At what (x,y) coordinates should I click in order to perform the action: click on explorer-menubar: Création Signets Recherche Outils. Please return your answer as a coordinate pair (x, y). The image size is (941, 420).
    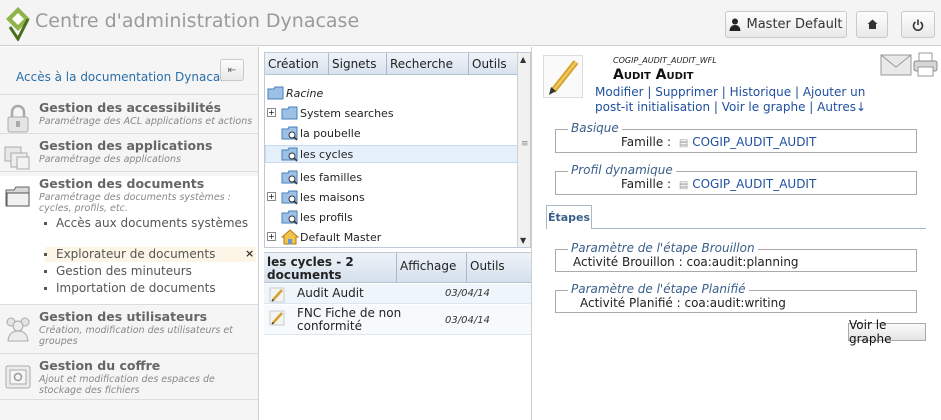
    Looking at the image, I should click on (391, 64).